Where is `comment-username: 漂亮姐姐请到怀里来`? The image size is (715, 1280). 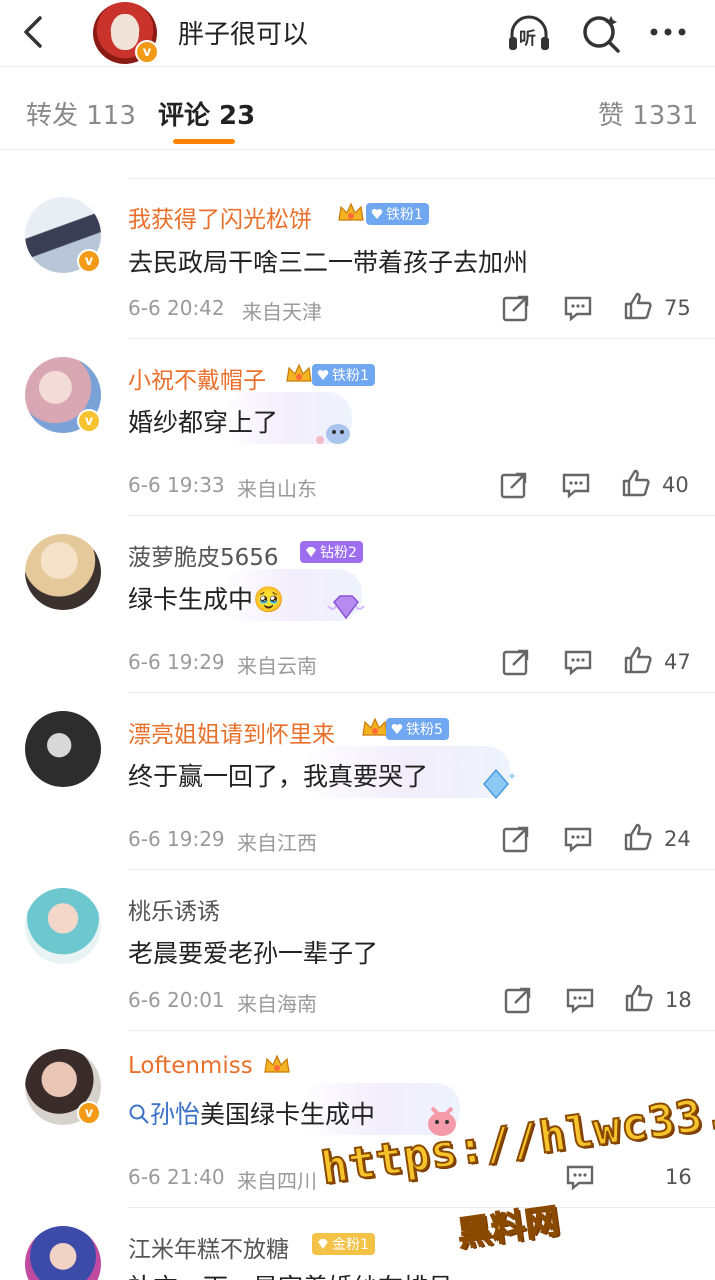
comment-username: 漂亮姐姐请到怀里来 is located at coordinates (231, 732).